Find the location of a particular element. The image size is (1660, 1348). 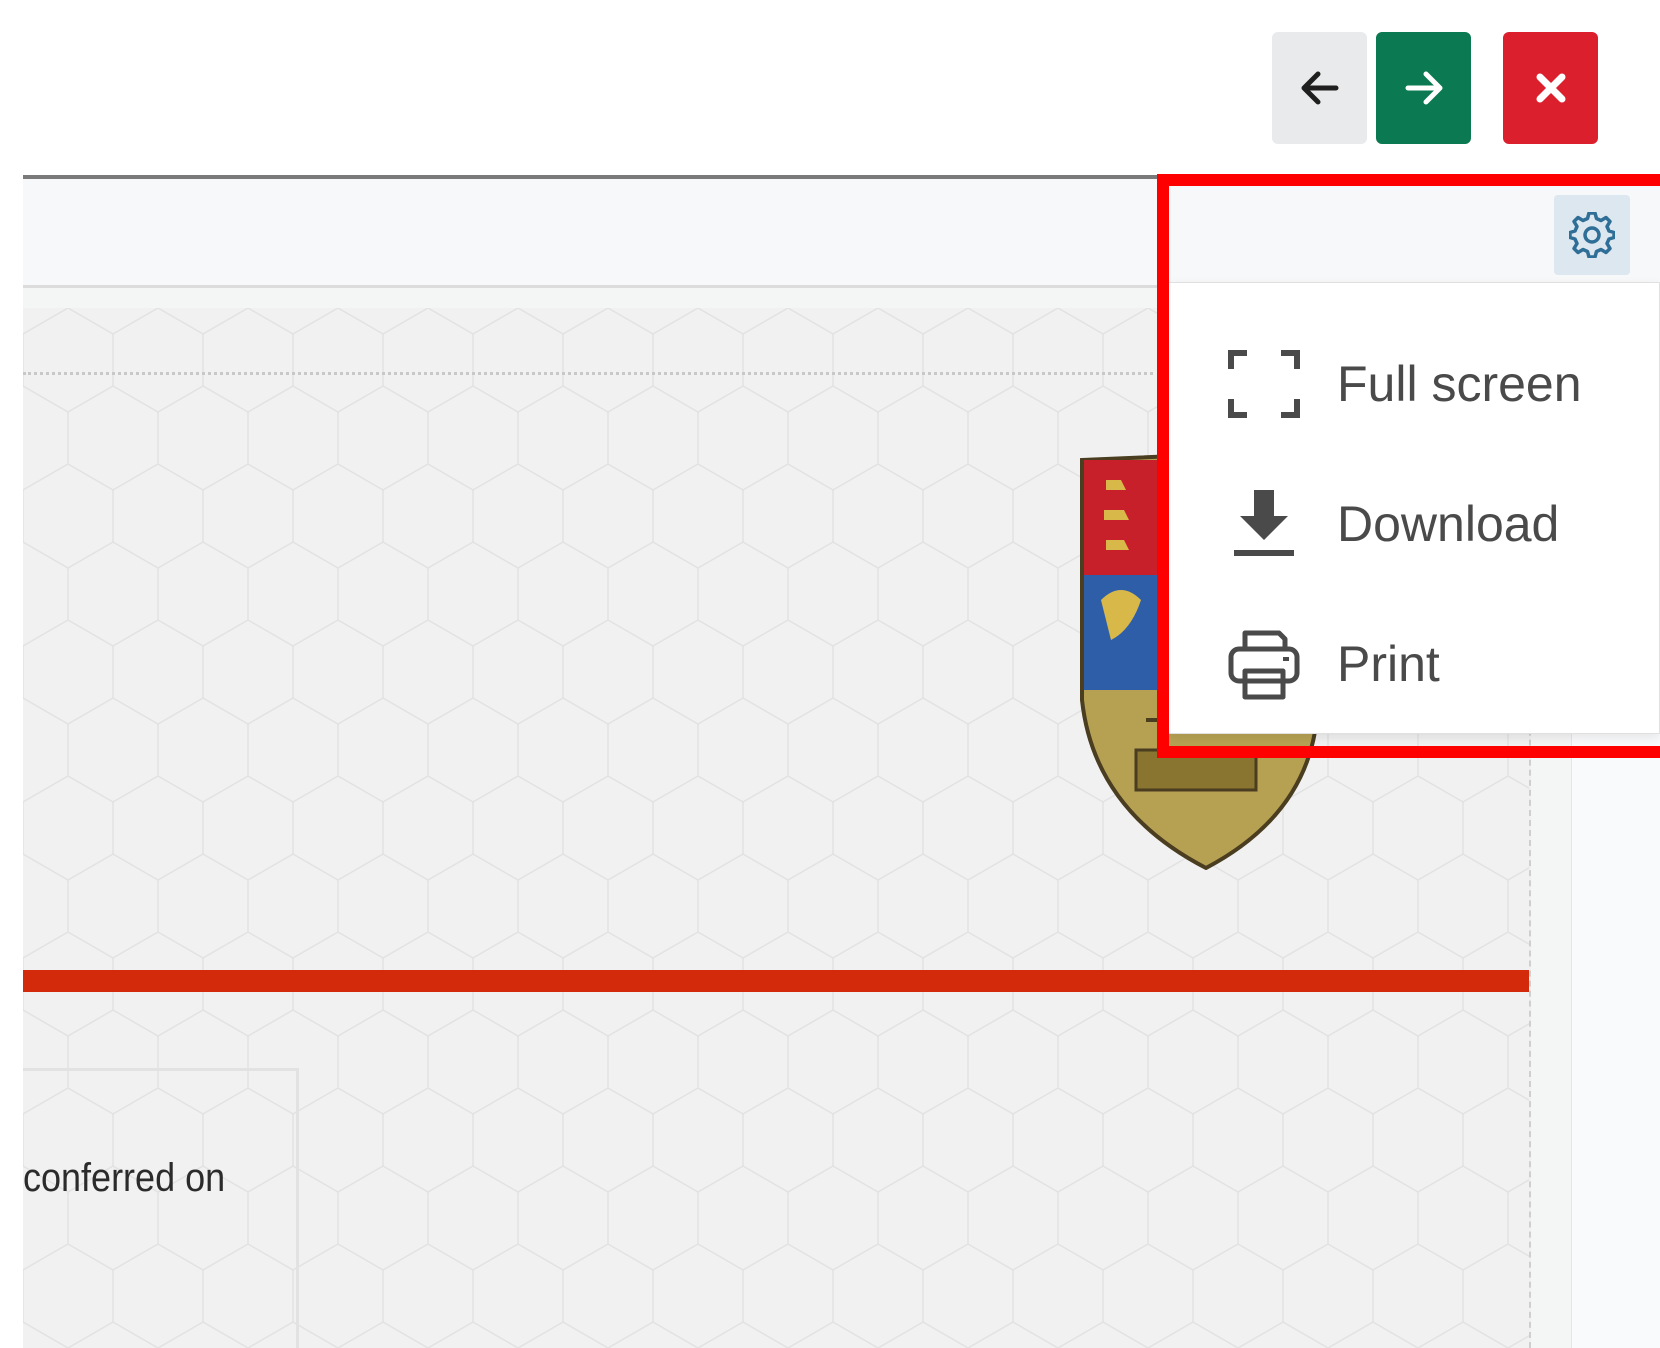

close-button is located at coordinates (1550, 88).